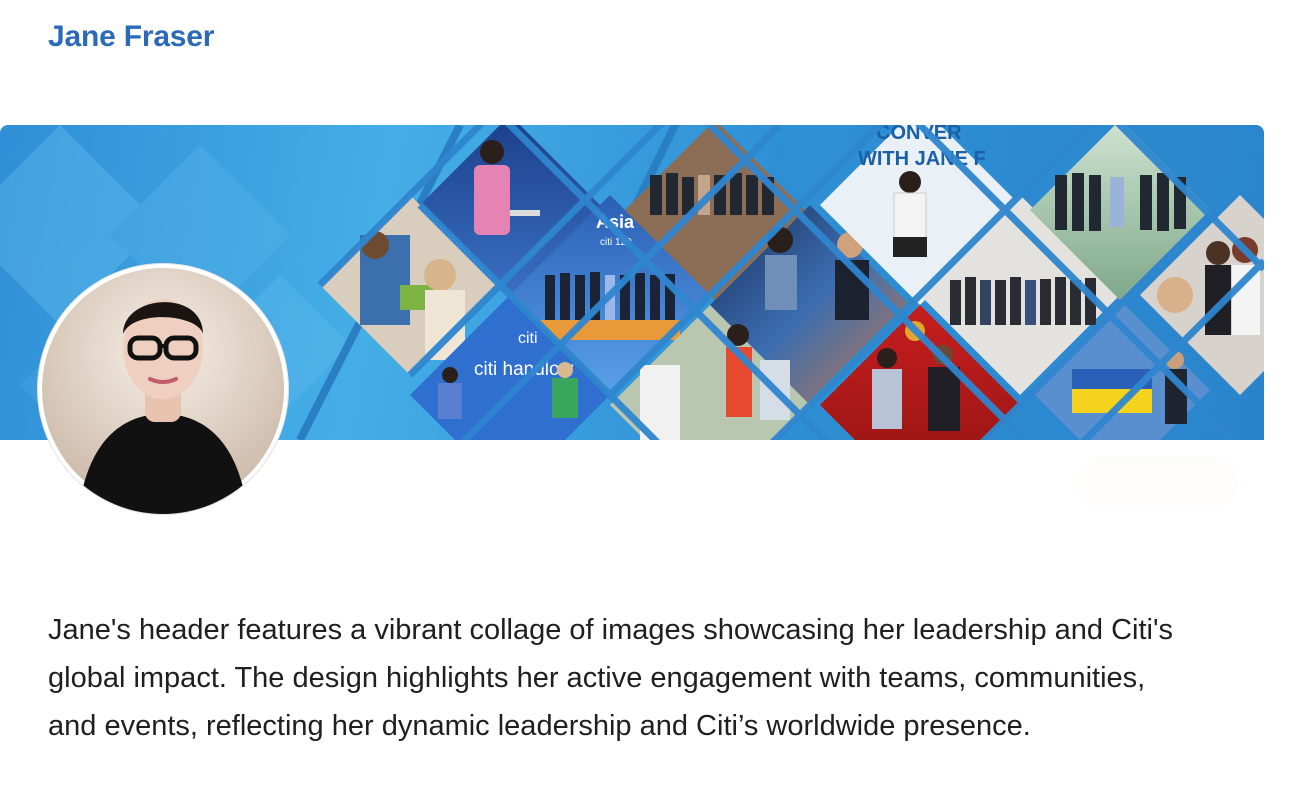  What do you see at coordinates (1158, 483) in the screenshot?
I see `faint-action-button` at bounding box center [1158, 483].